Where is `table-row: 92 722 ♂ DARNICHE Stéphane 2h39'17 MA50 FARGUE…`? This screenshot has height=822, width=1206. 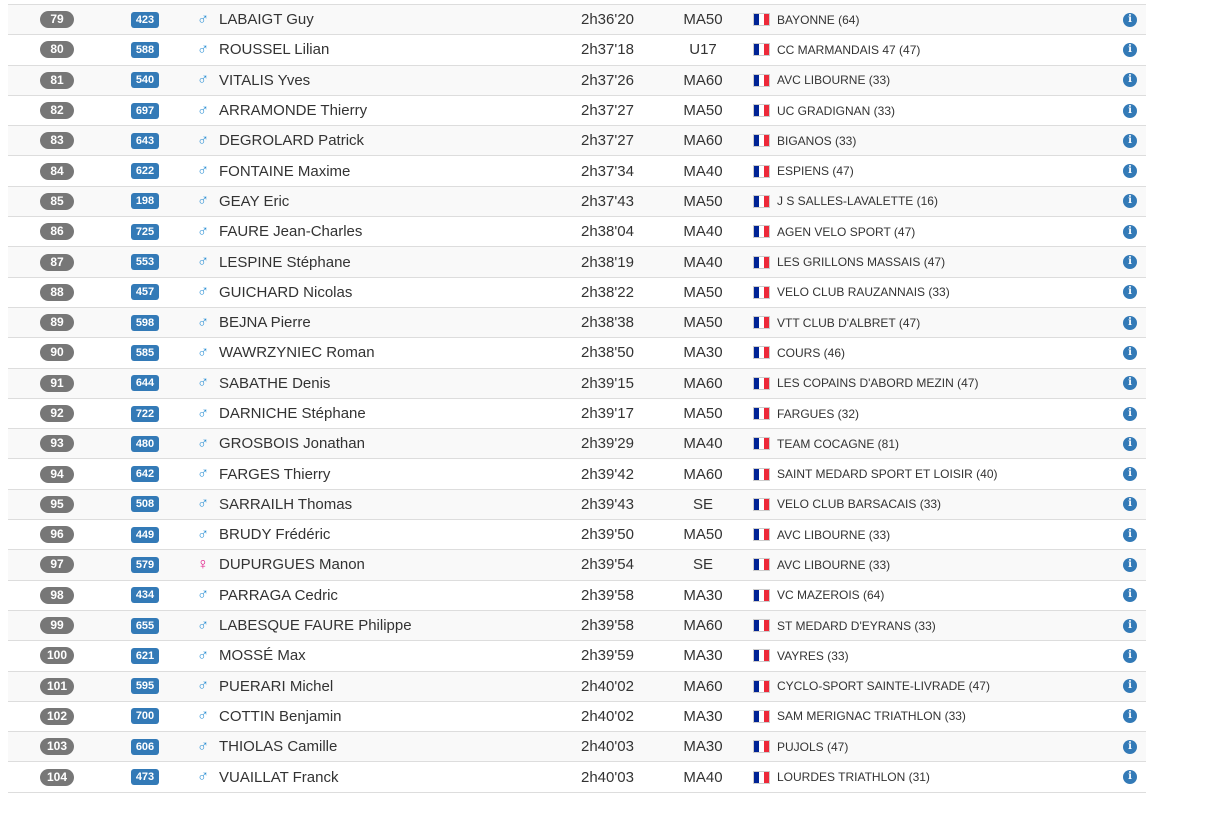
table-row: 92 722 ♂ DARNICHE Stéphane 2h39'17 MA50 FARGUE… is located at coordinates (577, 414).